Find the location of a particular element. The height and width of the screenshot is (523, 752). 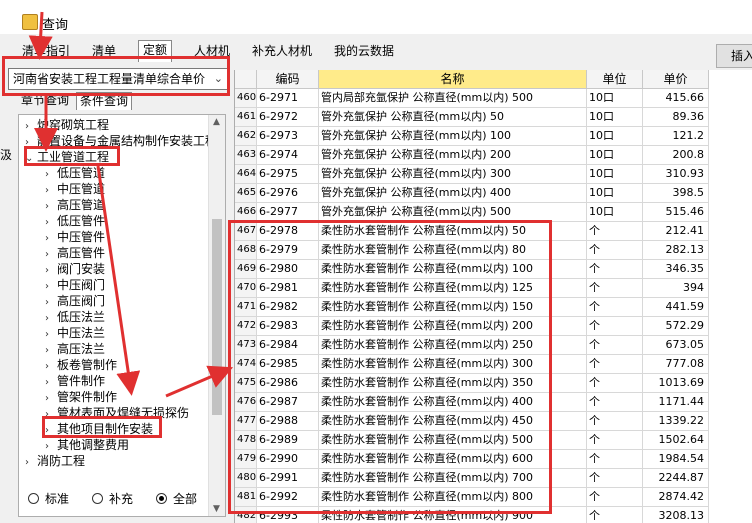

tree-item: › 低压法兰 is located at coordinates (75, 317).